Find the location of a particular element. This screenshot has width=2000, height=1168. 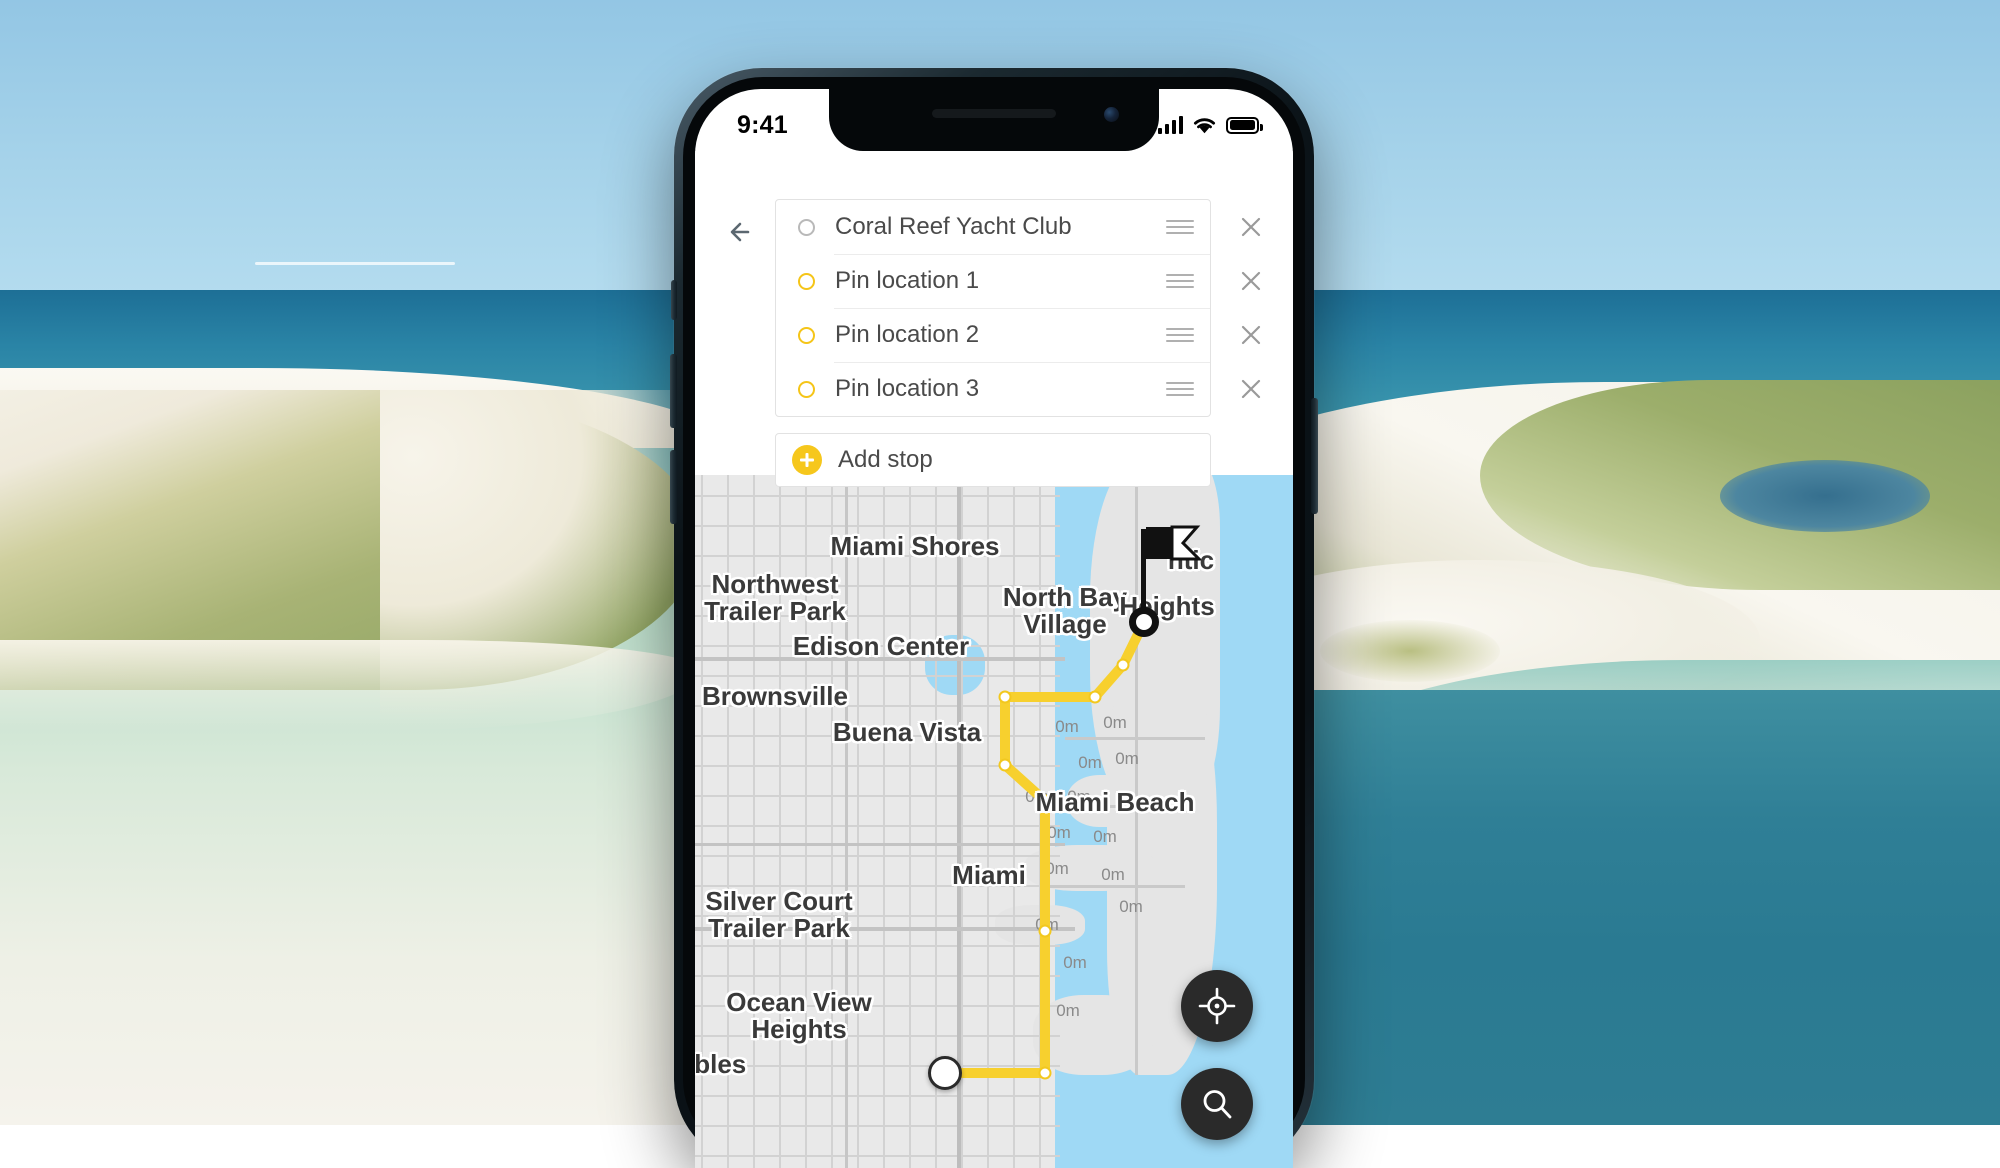

route-end-marker is located at coordinates (1144, 622).